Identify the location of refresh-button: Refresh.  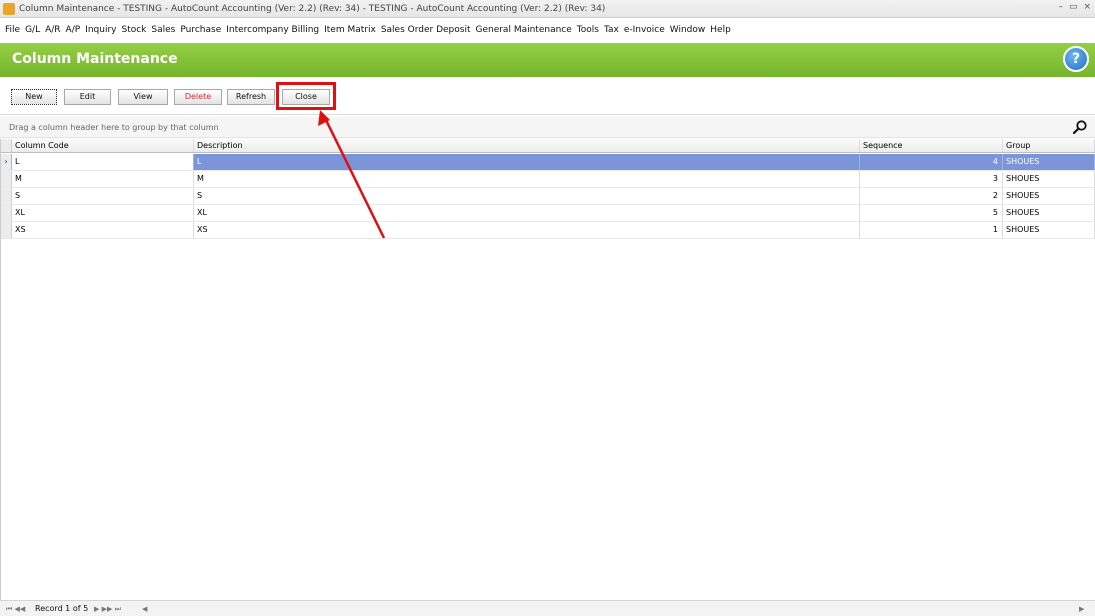
(251, 97).